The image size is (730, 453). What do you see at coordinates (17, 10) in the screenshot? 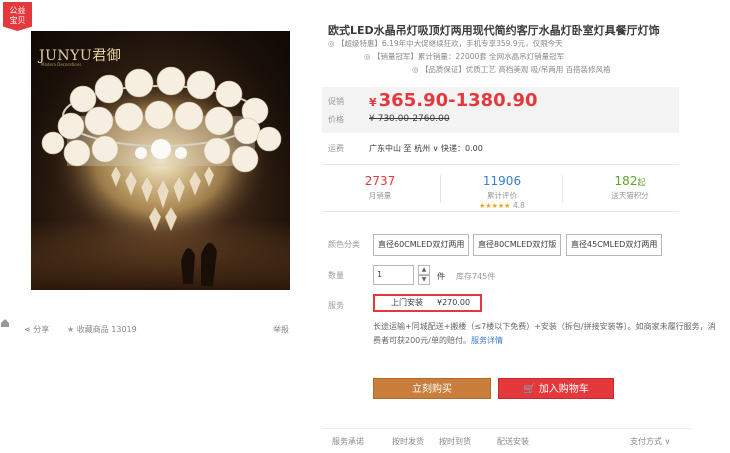
I see `badge-line1: 公益` at bounding box center [17, 10].